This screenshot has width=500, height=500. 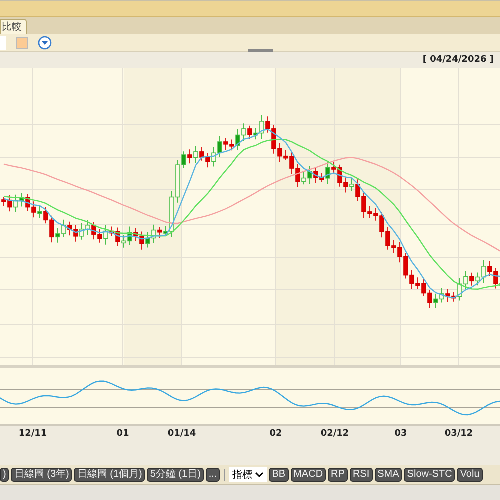 What do you see at coordinates (45, 43) in the screenshot?
I see `dropdown-icon` at bounding box center [45, 43].